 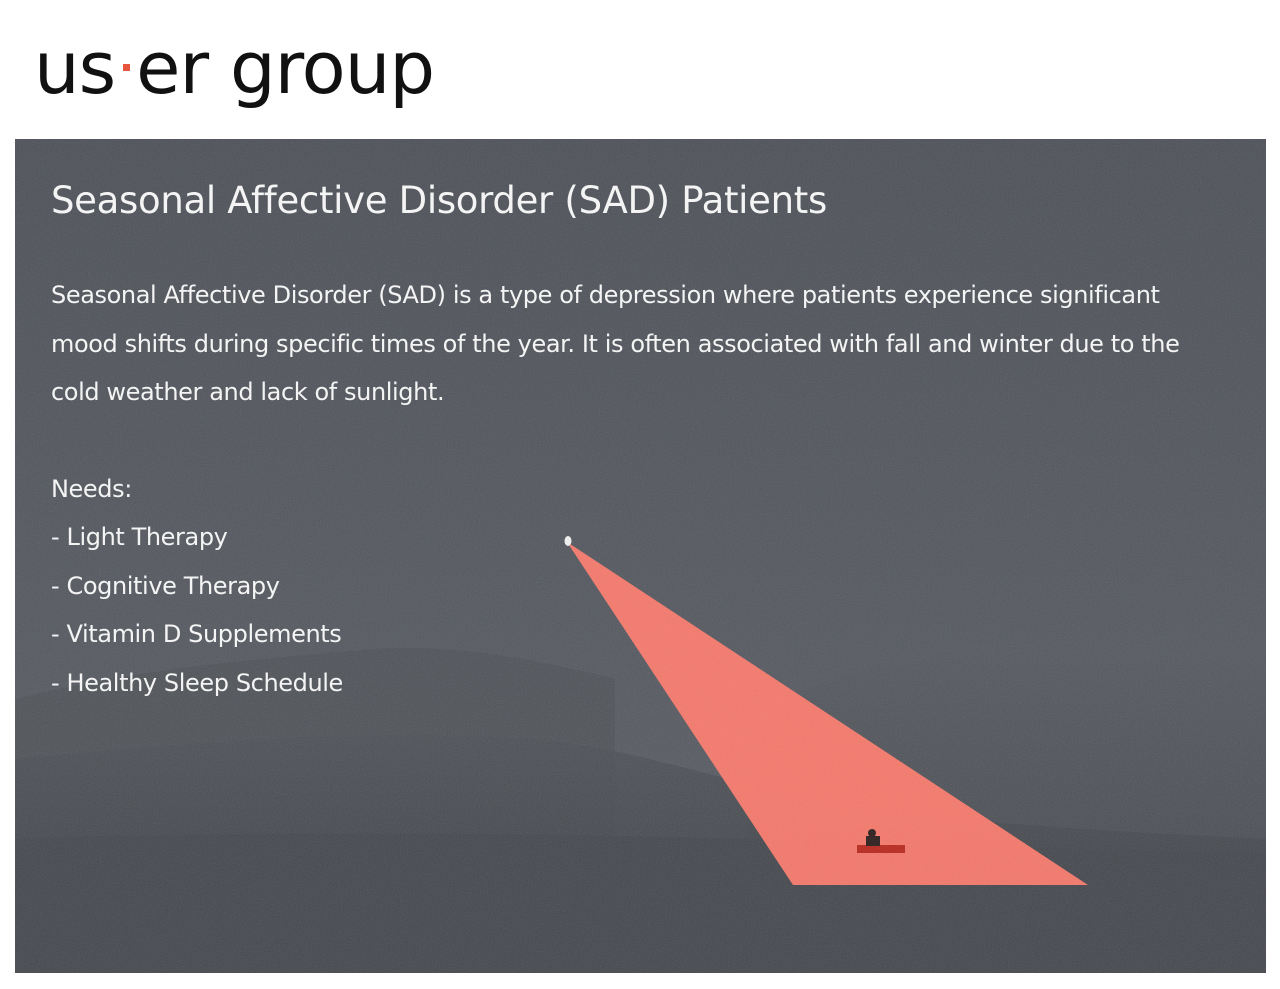 I want to click on needs-item: - Vitamin D Supplements, so click(x=196, y=634).